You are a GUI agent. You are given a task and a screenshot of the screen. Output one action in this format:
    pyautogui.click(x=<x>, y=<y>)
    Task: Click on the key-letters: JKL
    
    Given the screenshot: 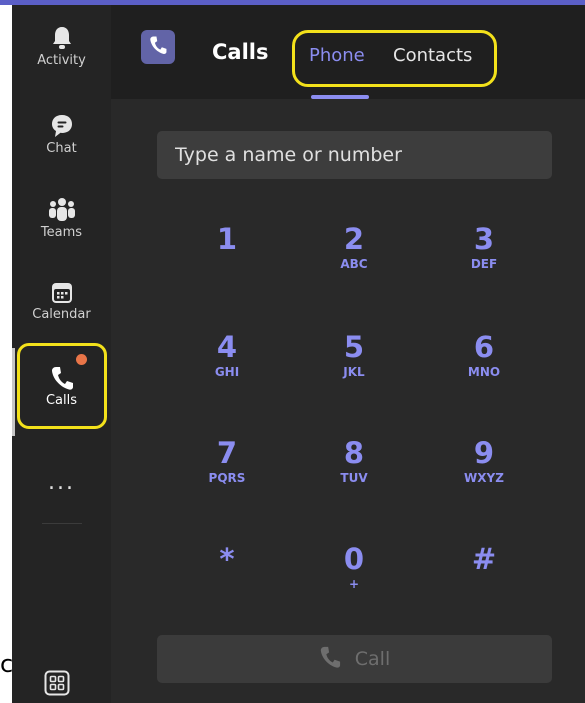 What is the action you would take?
    pyautogui.click(x=354, y=372)
    